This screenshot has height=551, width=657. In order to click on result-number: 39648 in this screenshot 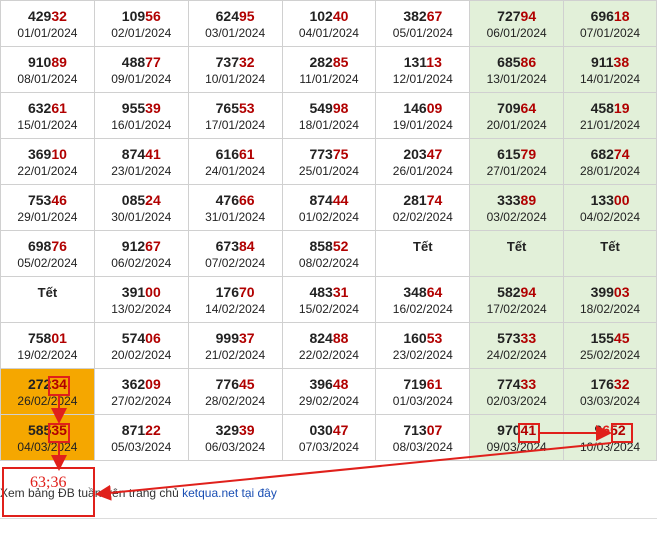, I will do `click(329, 384)`.